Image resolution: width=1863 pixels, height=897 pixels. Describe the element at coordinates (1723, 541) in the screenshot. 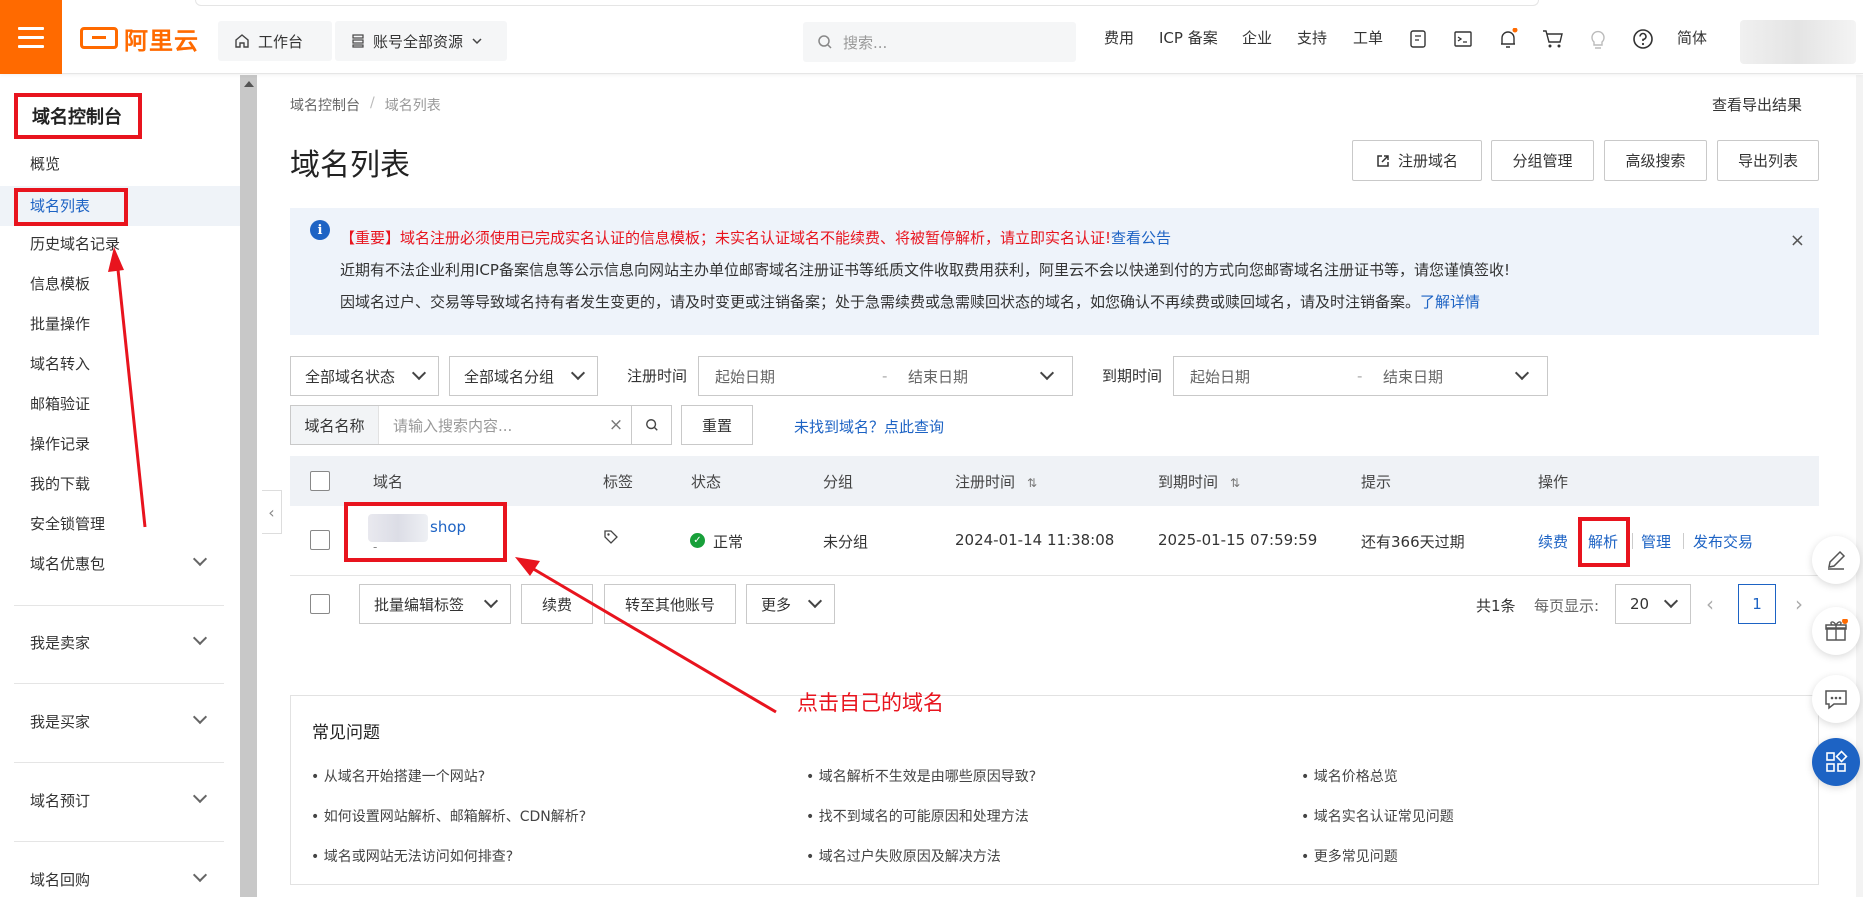

I see `publish-trade-link: 发布交易` at that location.